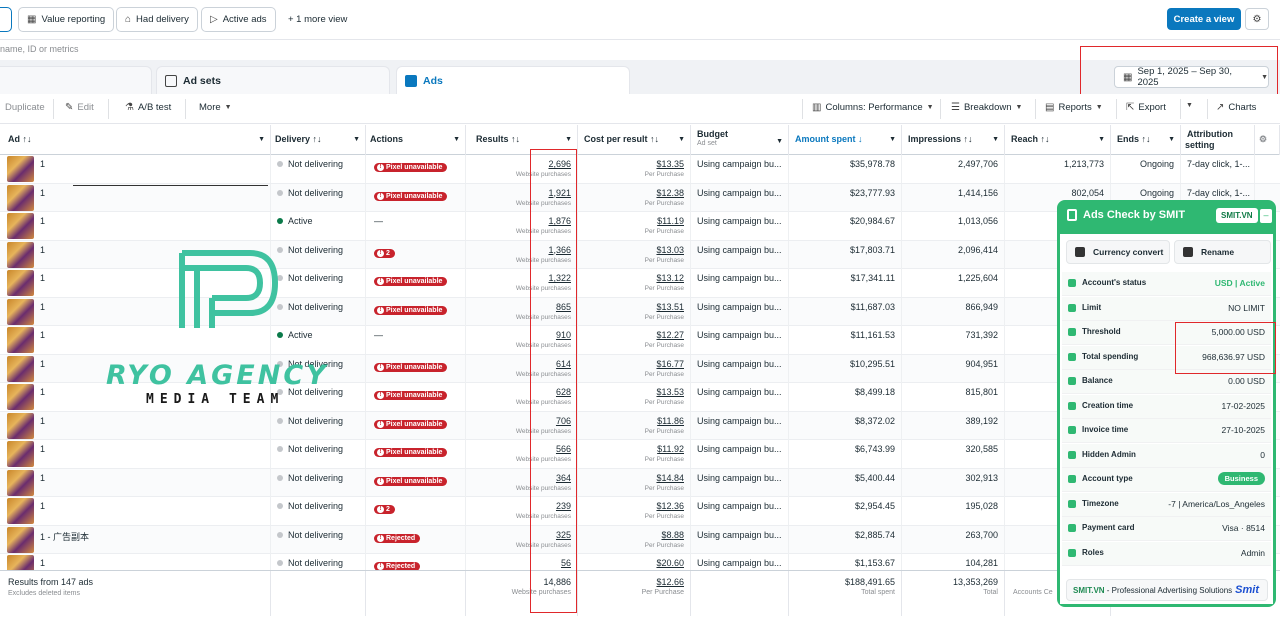 This screenshot has width=1280, height=644. What do you see at coordinates (670, 449) in the screenshot?
I see `cpr-value: $11.92` at bounding box center [670, 449].